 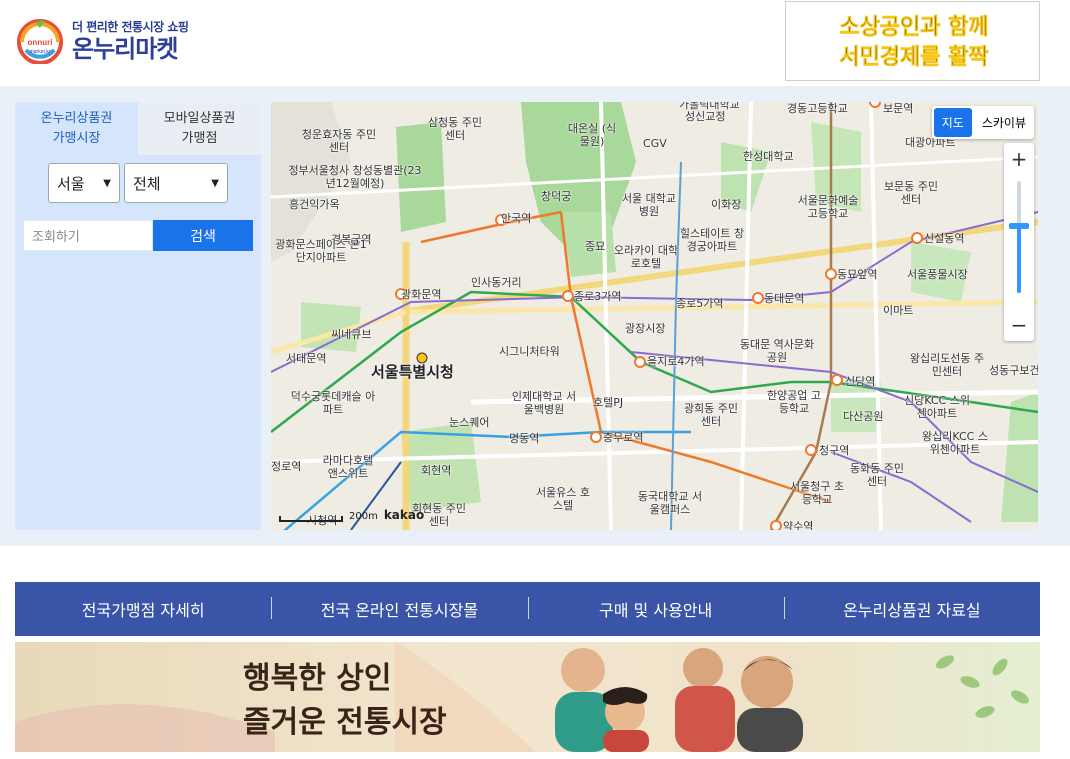 I want to click on tab-label-line-2: 가맹점, so click(x=199, y=138).